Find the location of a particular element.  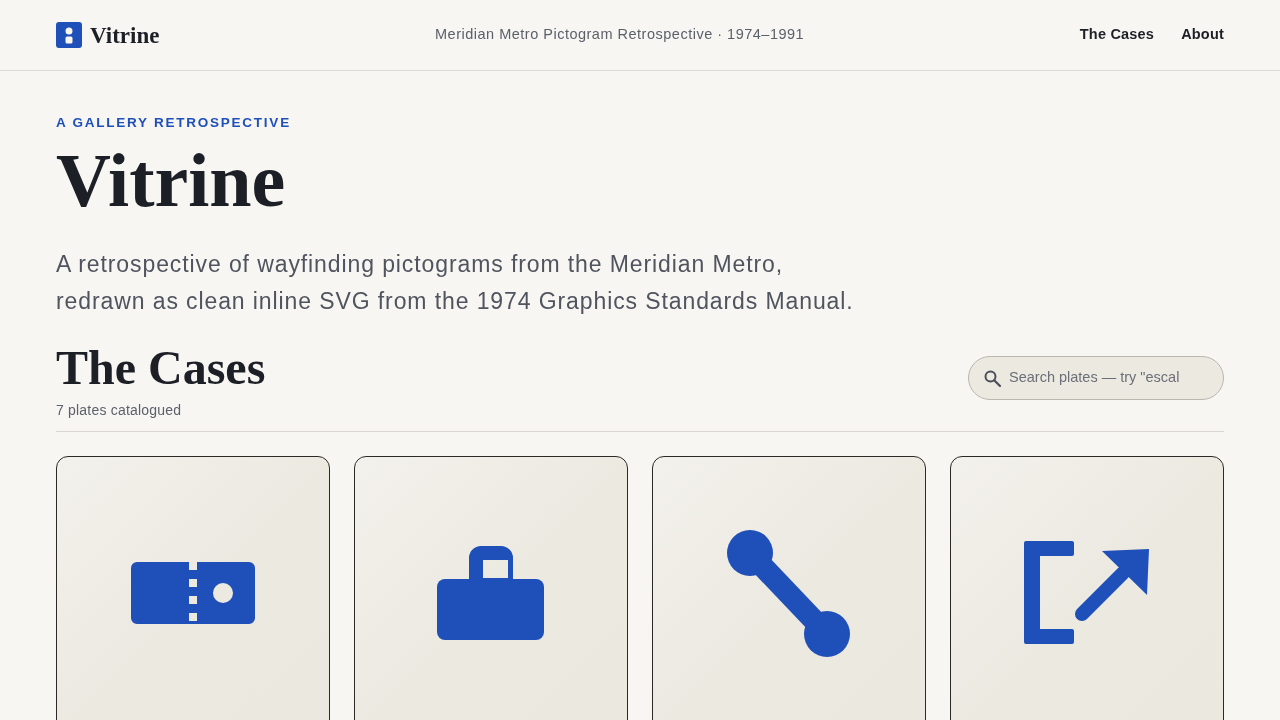

search-icon is located at coordinates (992, 378).